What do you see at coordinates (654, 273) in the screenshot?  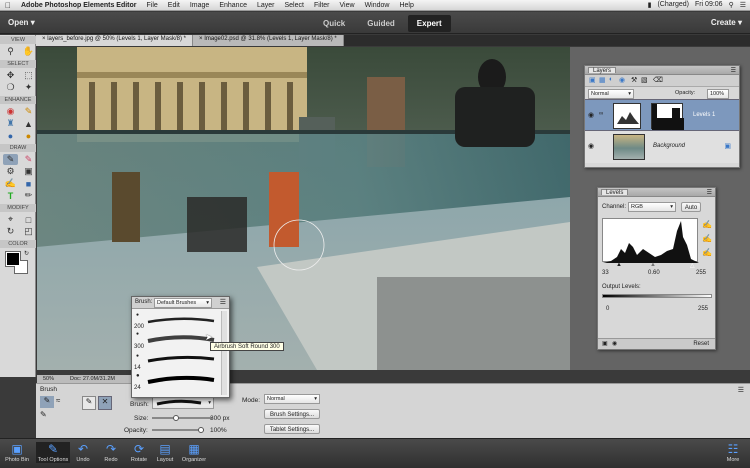 I see `input-gray-value: 0.60` at bounding box center [654, 273].